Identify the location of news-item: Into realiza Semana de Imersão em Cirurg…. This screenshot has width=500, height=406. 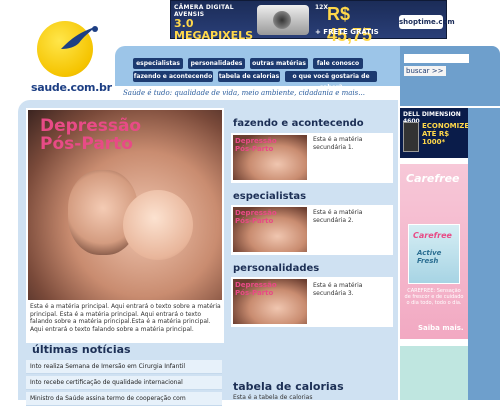
(124, 367).